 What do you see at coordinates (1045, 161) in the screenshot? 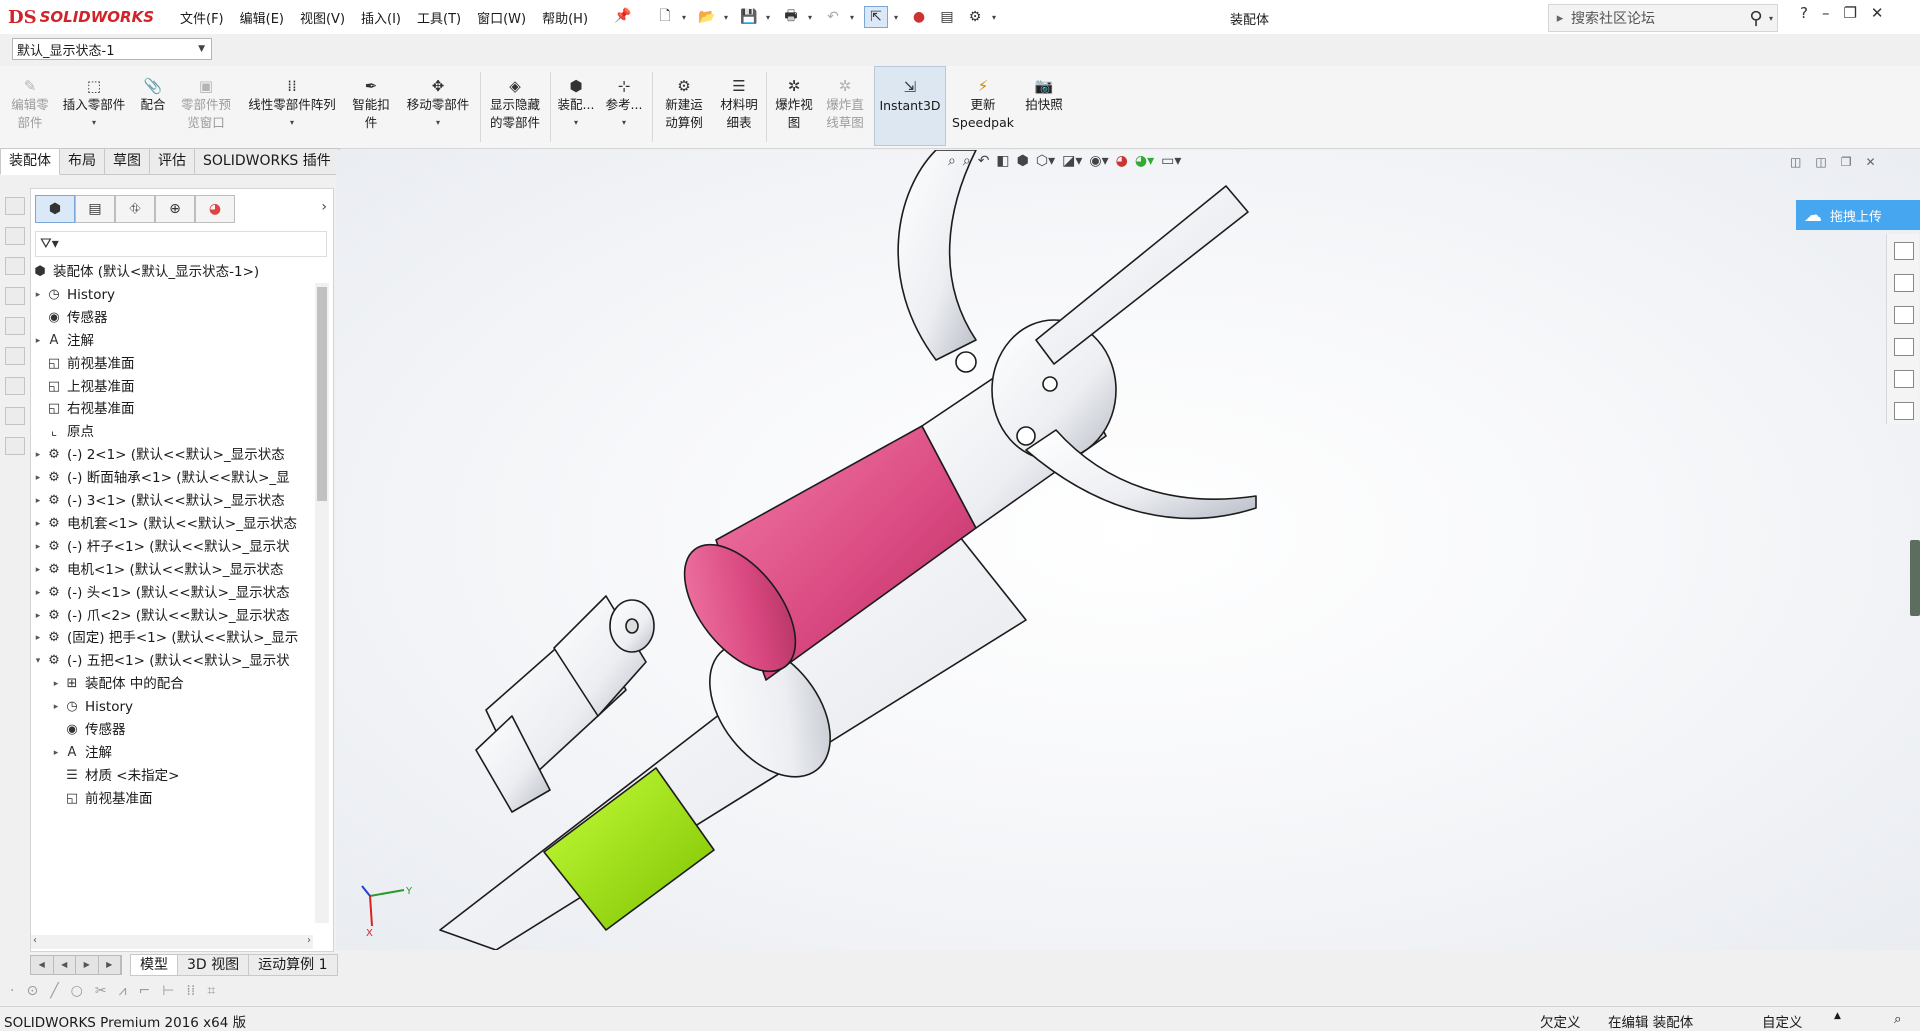
I see `view-orientation-icon: ⬡▾` at bounding box center [1045, 161].